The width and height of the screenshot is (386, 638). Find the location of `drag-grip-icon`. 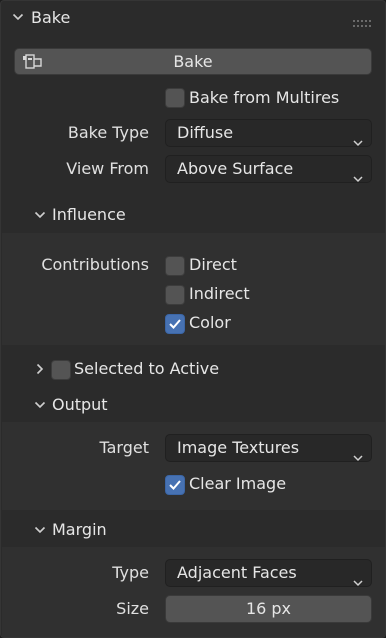

drag-grip-icon is located at coordinates (362, 20).